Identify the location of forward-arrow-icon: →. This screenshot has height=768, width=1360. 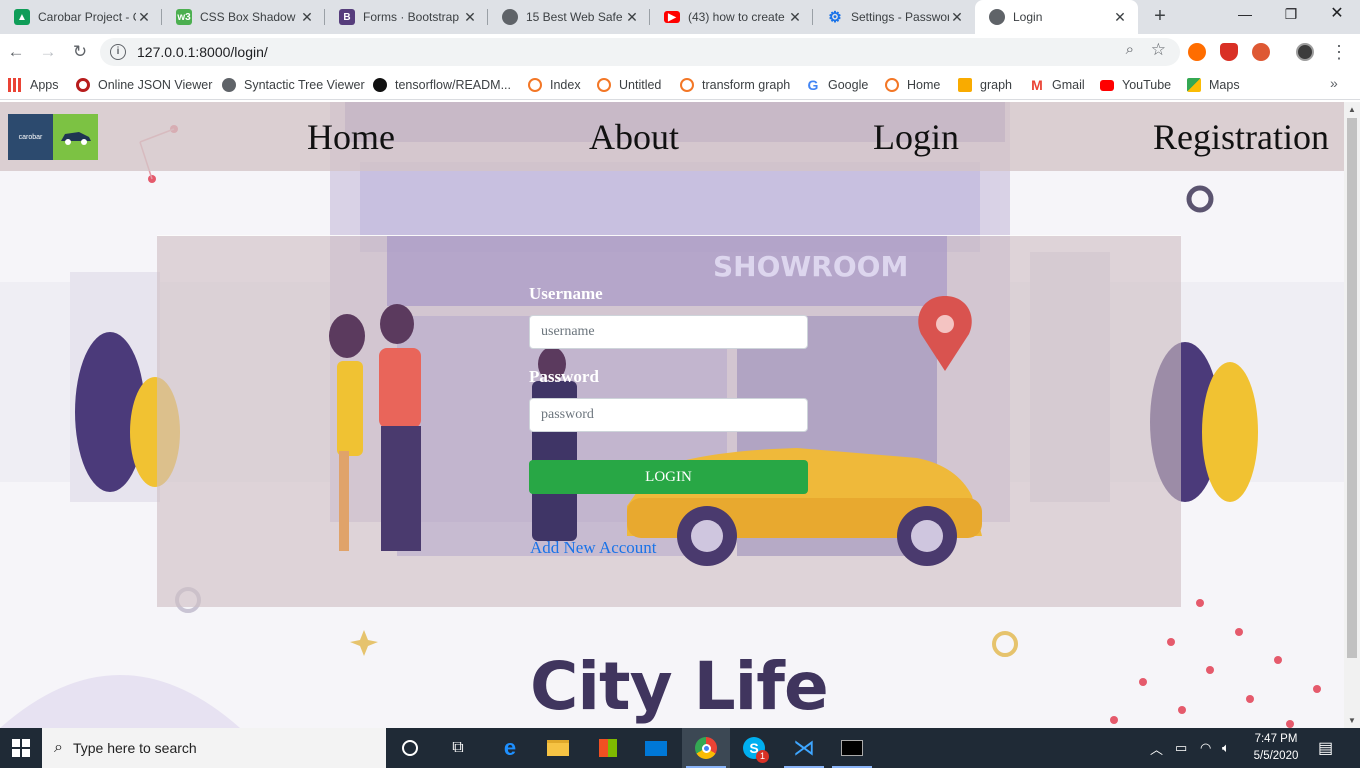
(48, 52).